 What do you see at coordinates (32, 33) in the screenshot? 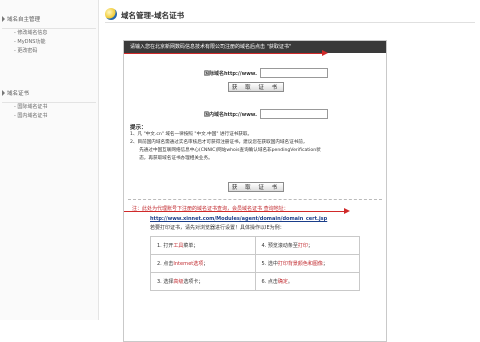
I see `sidebar-item-label: 修改域名信息` at bounding box center [32, 33].